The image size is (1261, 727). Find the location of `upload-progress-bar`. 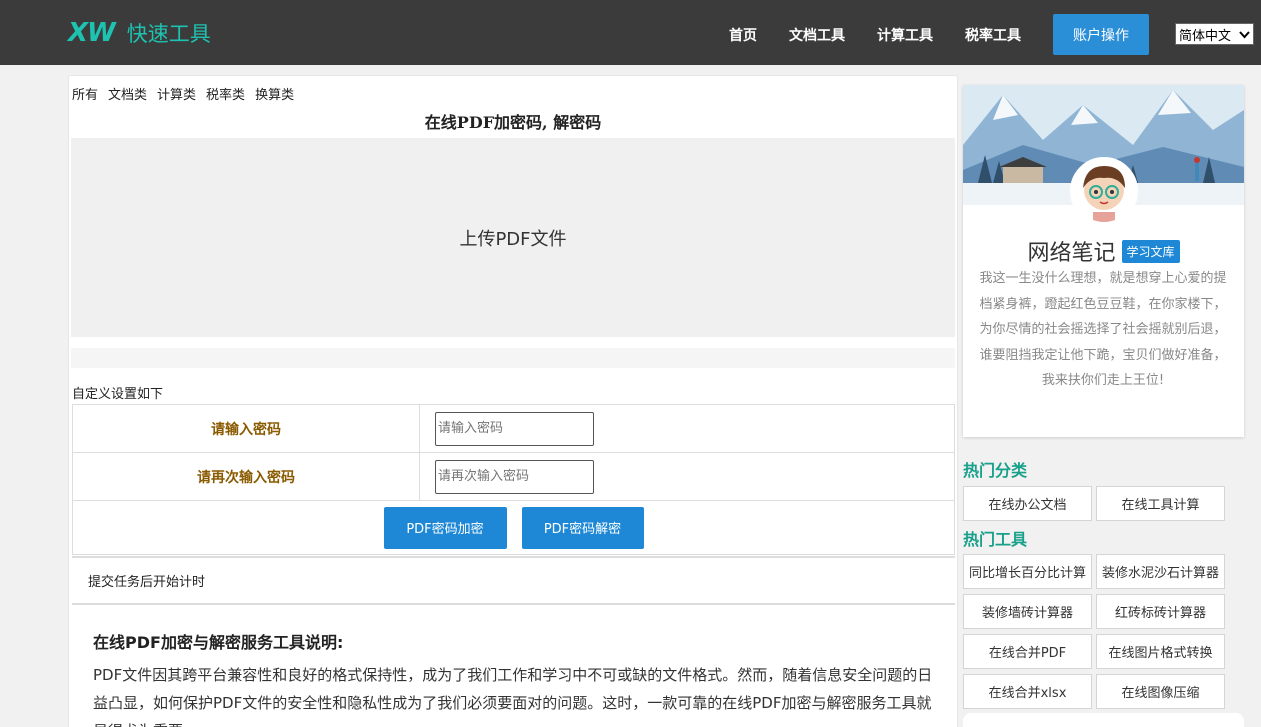

upload-progress-bar is located at coordinates (513, 358).